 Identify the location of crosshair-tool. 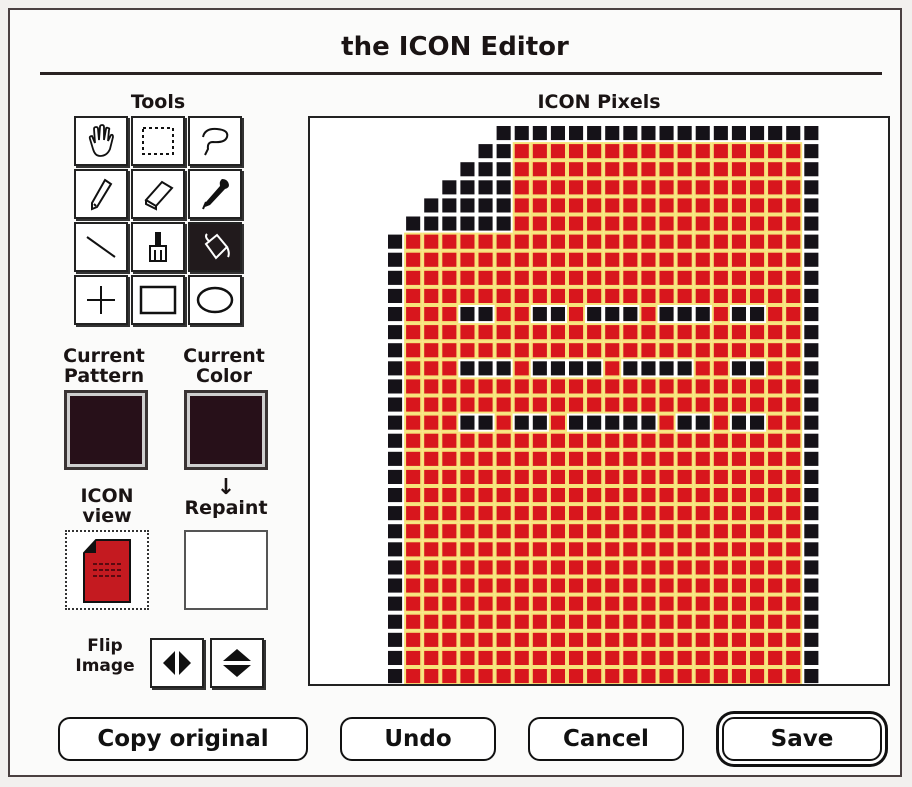
(101, 300).